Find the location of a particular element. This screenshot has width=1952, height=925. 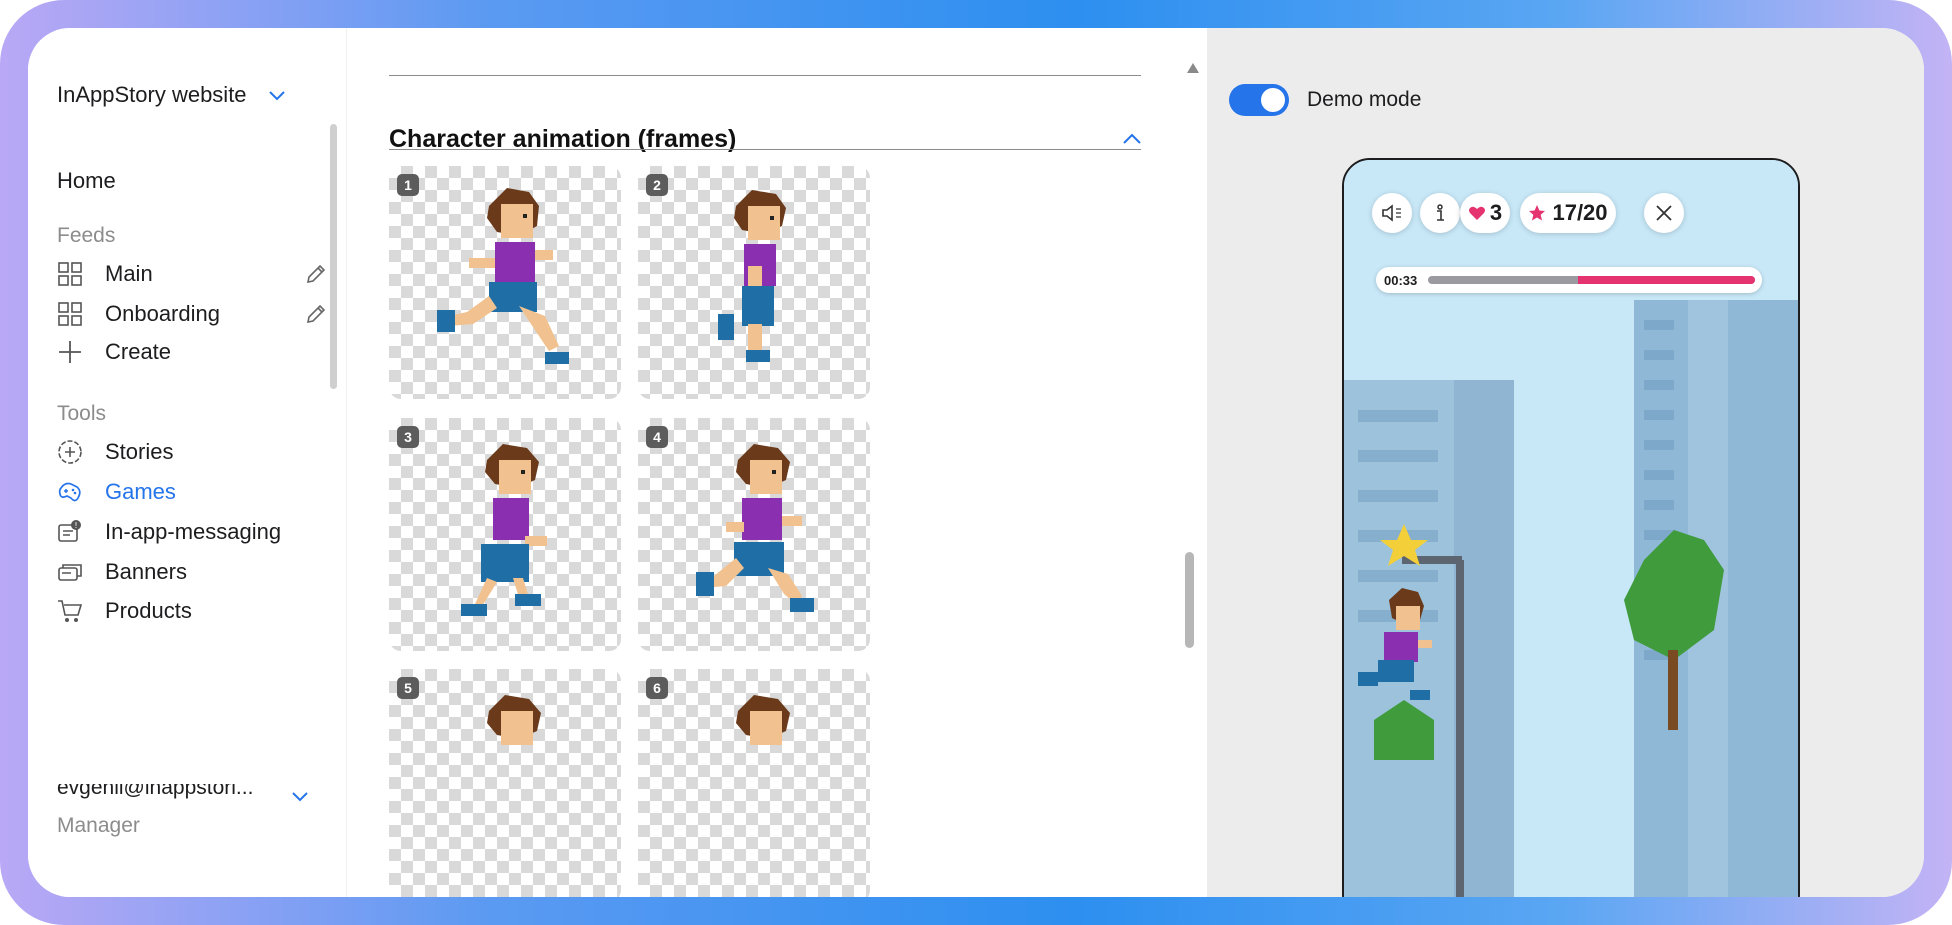

timer-fill is located at coordinates (1666, 280).